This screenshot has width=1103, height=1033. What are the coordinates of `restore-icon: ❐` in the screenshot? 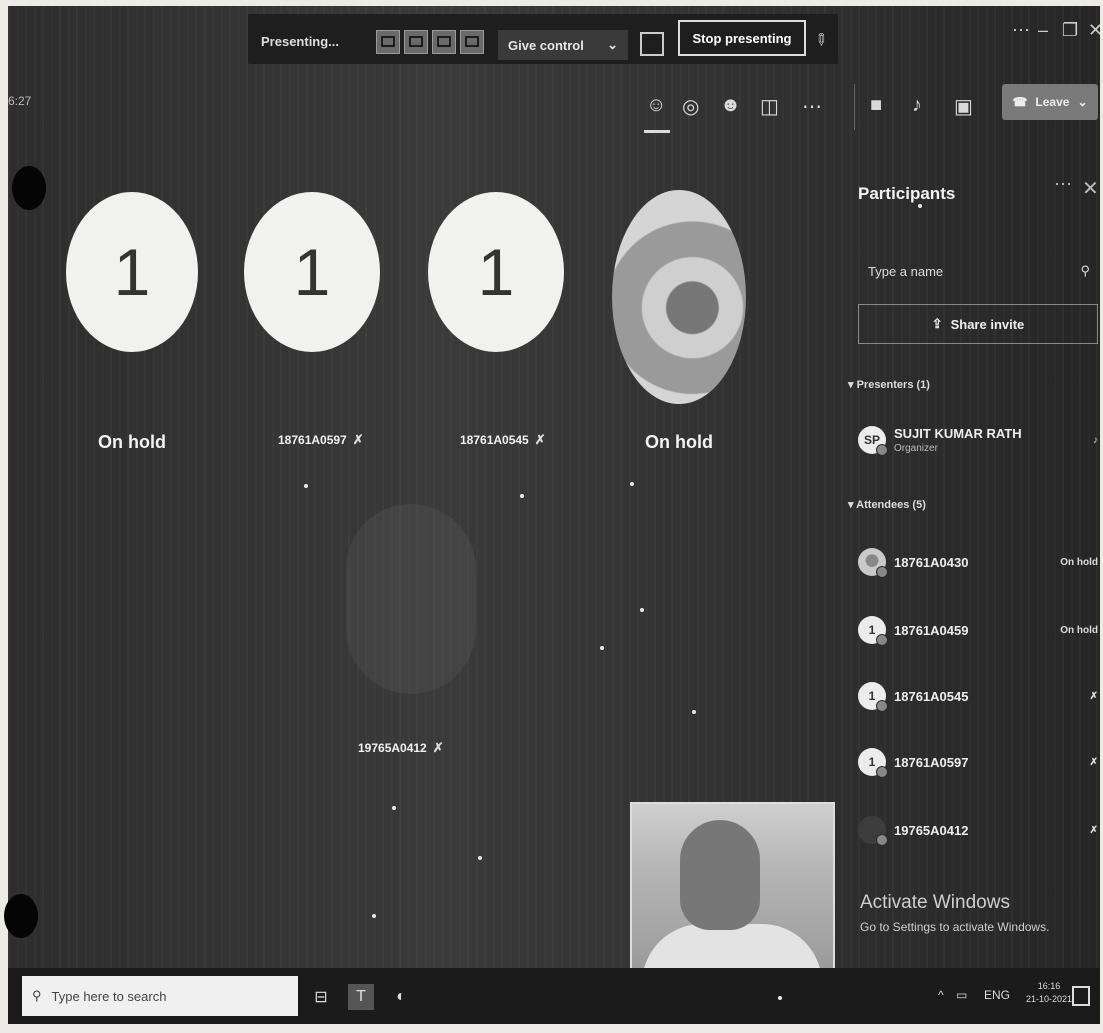 It's located at (1070, 30).